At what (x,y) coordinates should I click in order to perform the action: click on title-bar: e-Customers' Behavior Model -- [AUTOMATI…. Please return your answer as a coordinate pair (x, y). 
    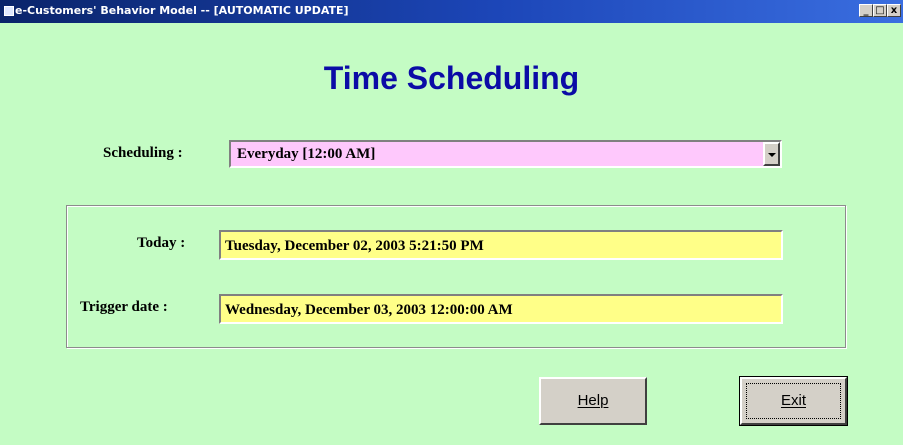
    Looking at the image, I should click on (451, 11).